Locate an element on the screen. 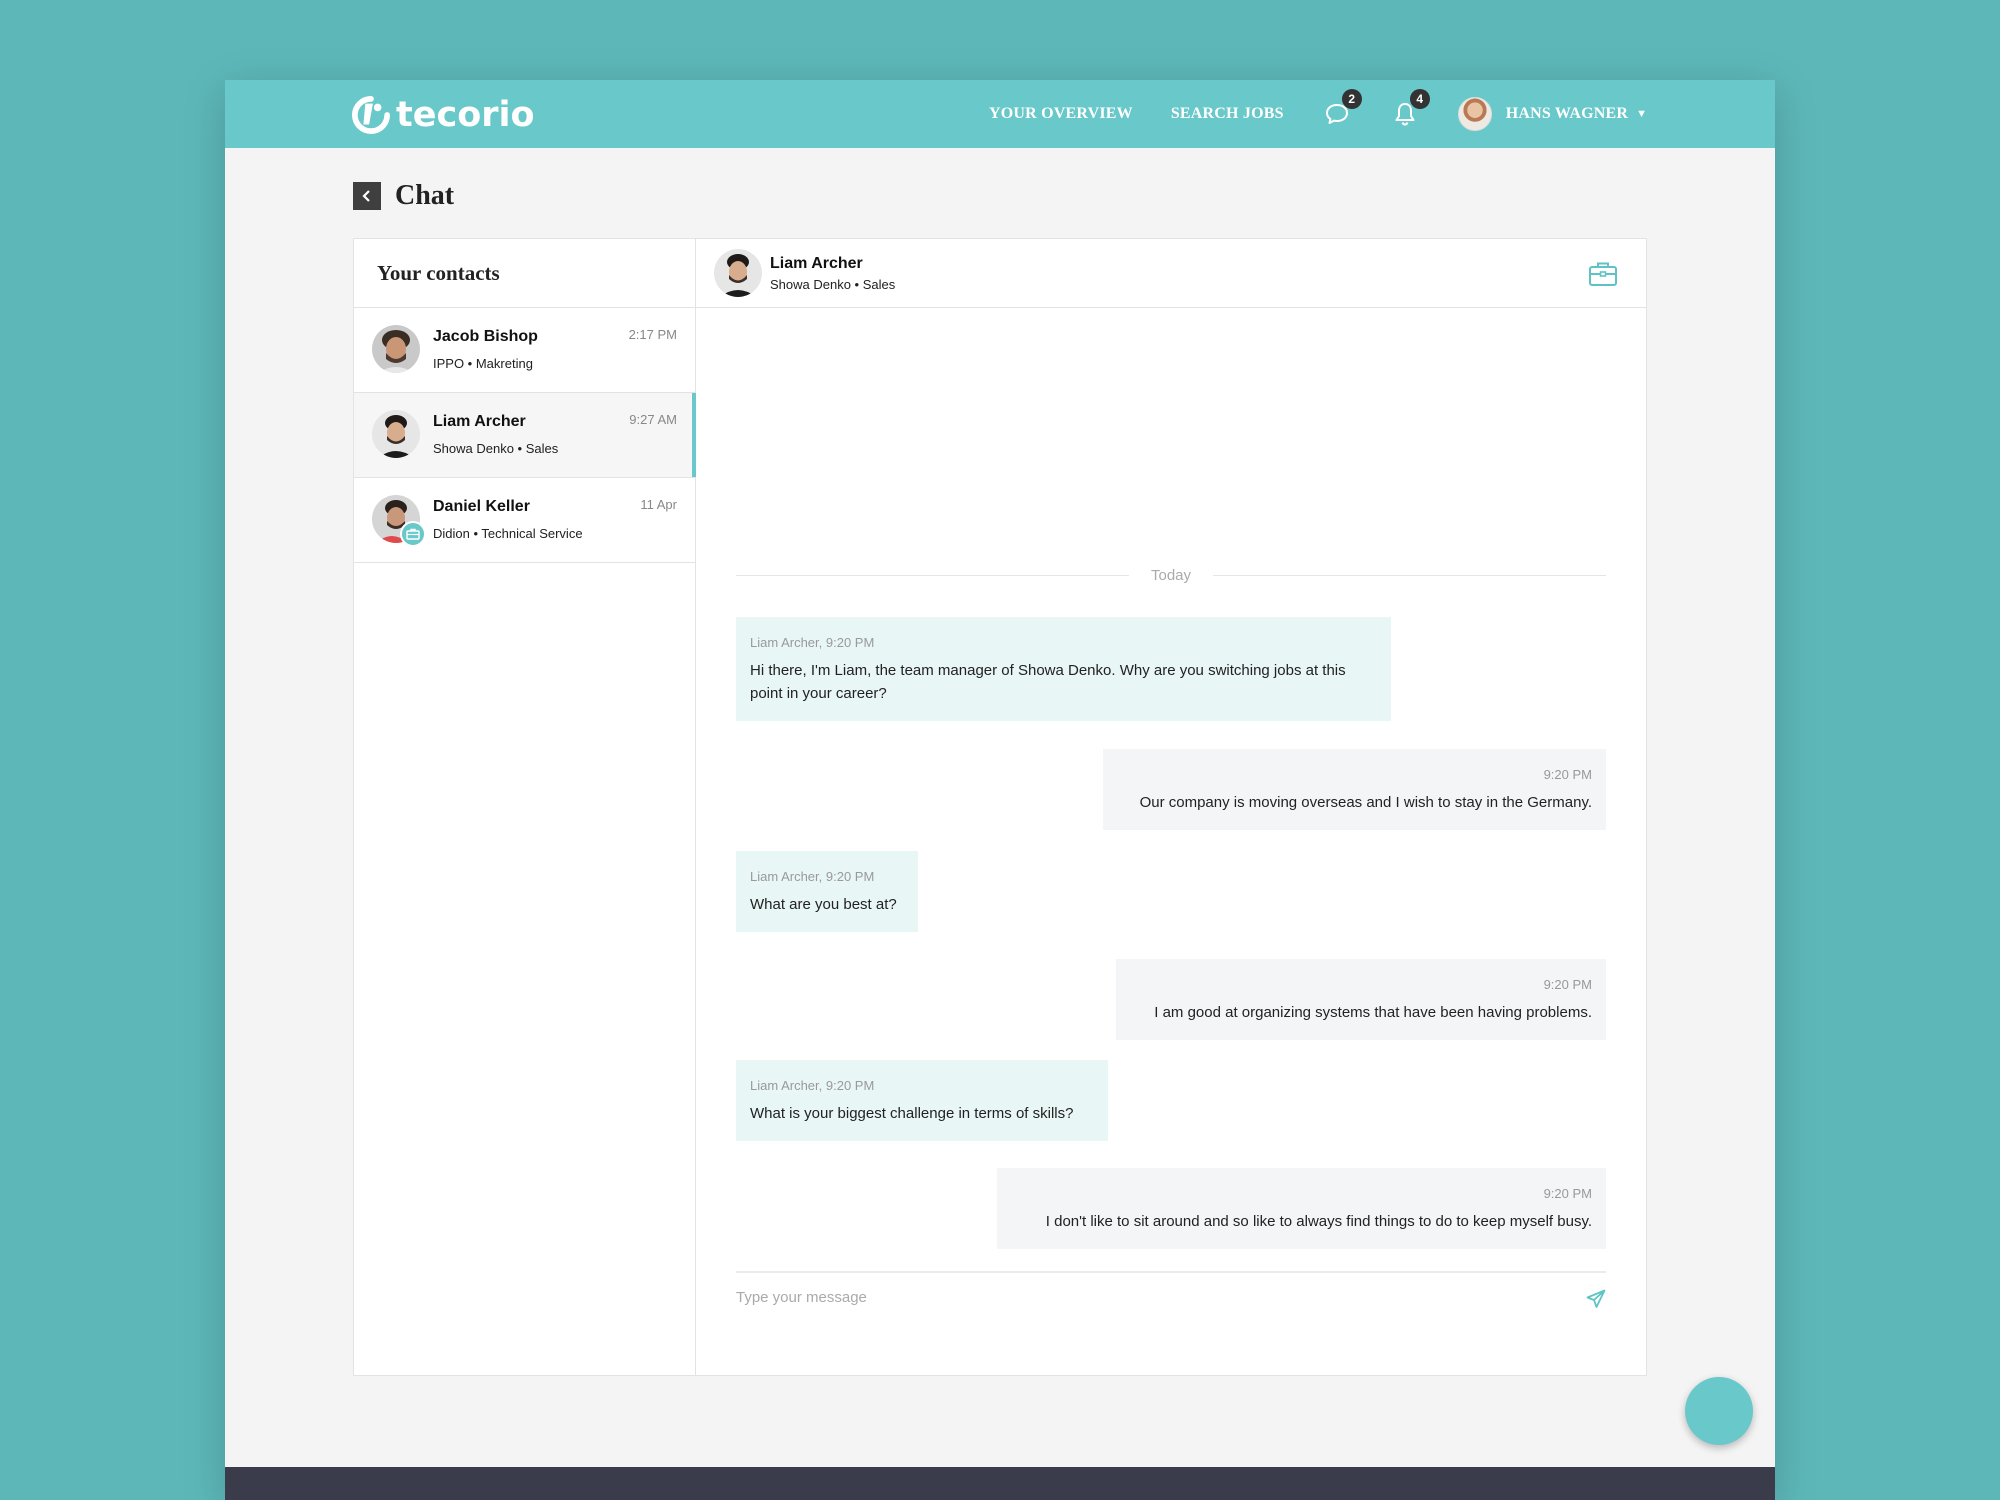 The height and width of the screenshot is (1500, 2000). user-avatar is located at coordinates (1474, 114).